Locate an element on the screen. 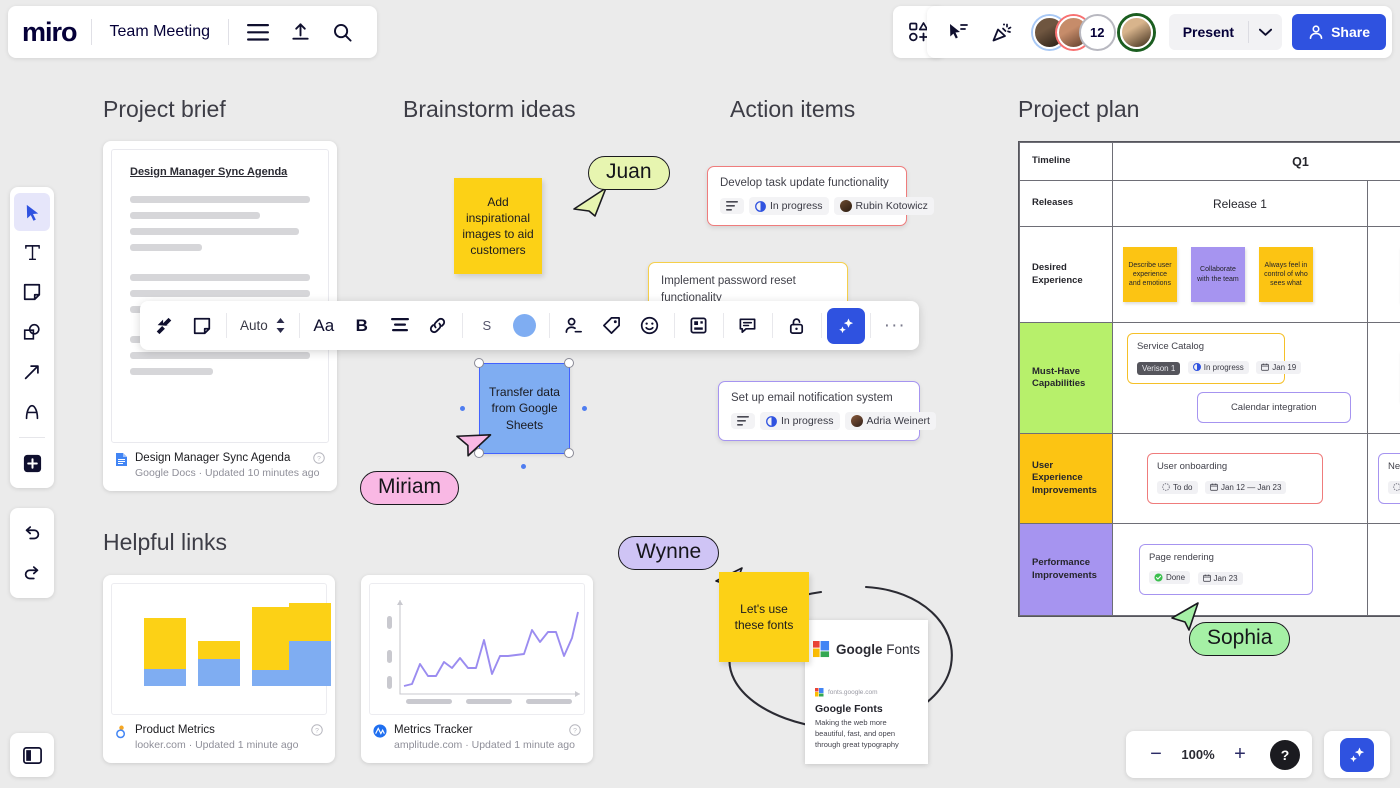  redo-button is located at coordinates (32, 573).